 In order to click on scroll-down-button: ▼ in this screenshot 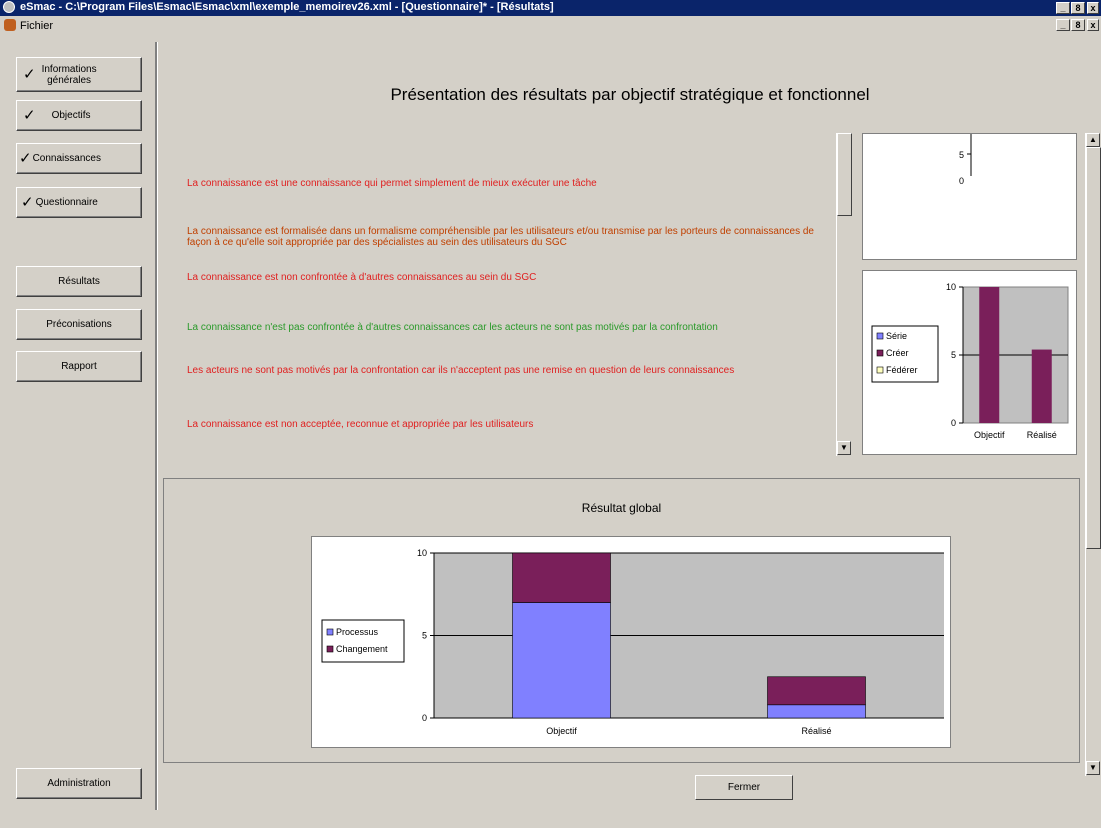, I will do `click(844, 448)`.